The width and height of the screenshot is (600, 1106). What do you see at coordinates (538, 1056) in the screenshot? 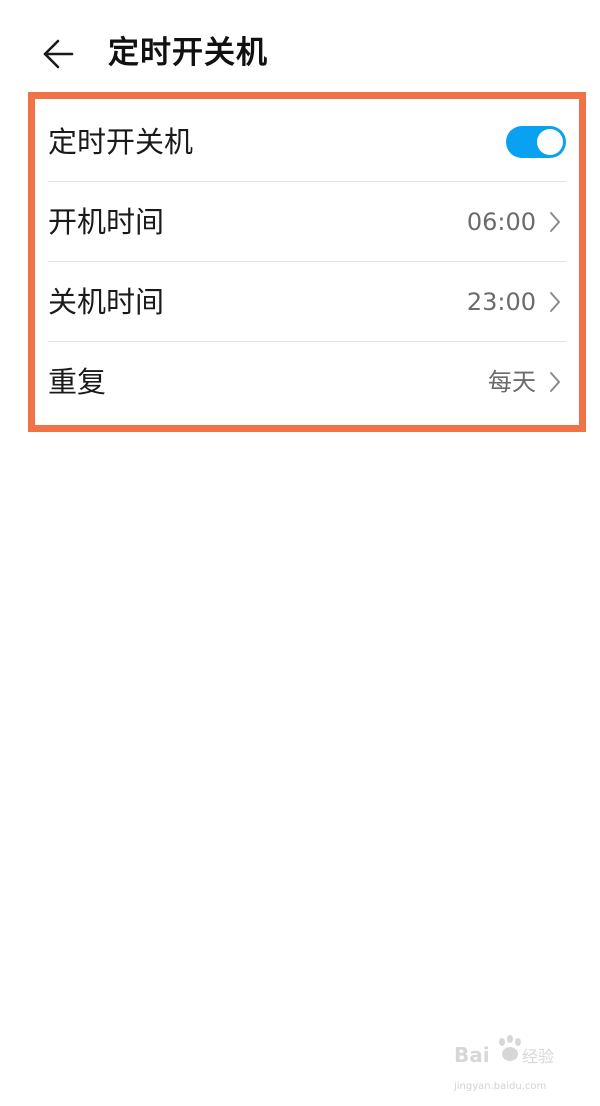
I see `svg-text: 经验` at bounding box center [538, 1056].